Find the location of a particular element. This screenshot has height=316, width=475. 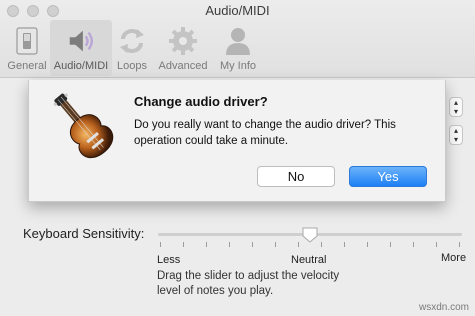

slider-less-label: Less is located at coordinates (169, 260).